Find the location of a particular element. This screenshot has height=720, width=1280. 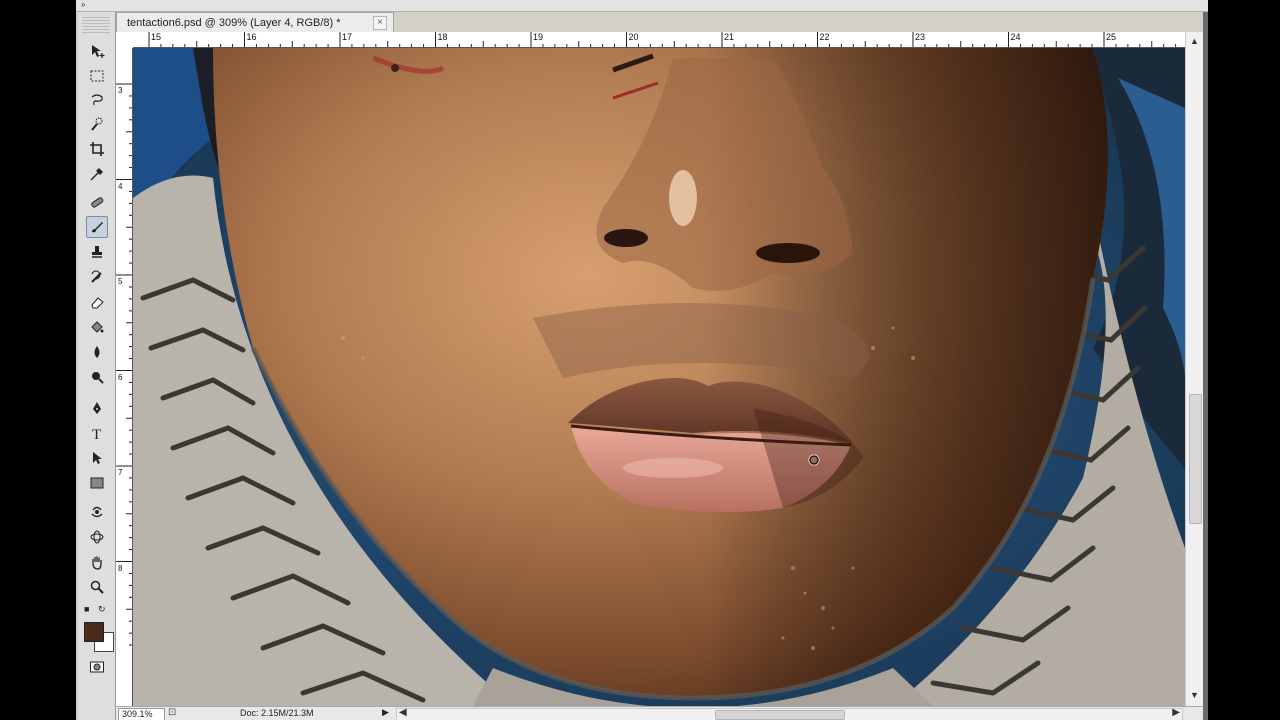

dodge-tool-icon is located at coordinates (97, 377).